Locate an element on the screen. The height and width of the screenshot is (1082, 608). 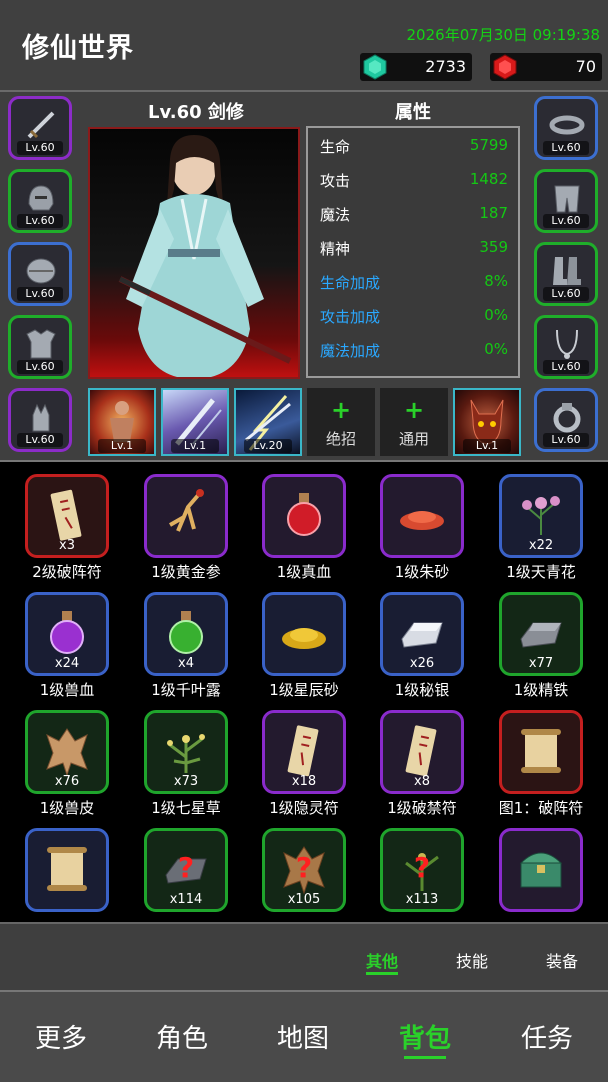
treasure-chest-icon is located at coordinates (541, 870).